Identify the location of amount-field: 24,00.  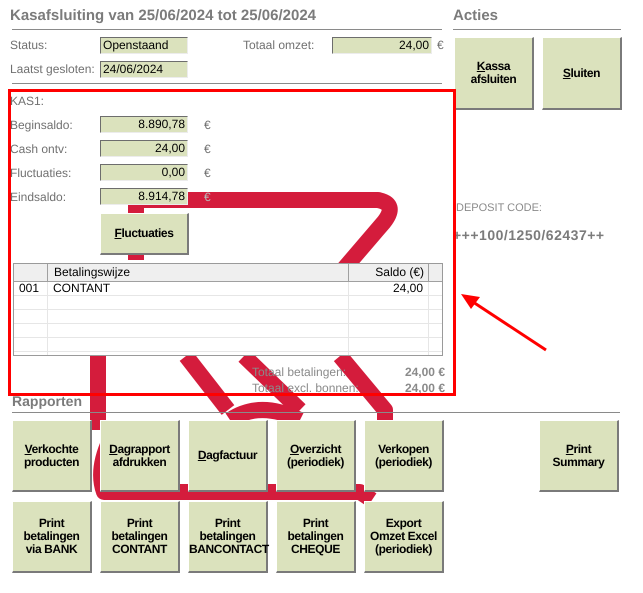
(144, 148).